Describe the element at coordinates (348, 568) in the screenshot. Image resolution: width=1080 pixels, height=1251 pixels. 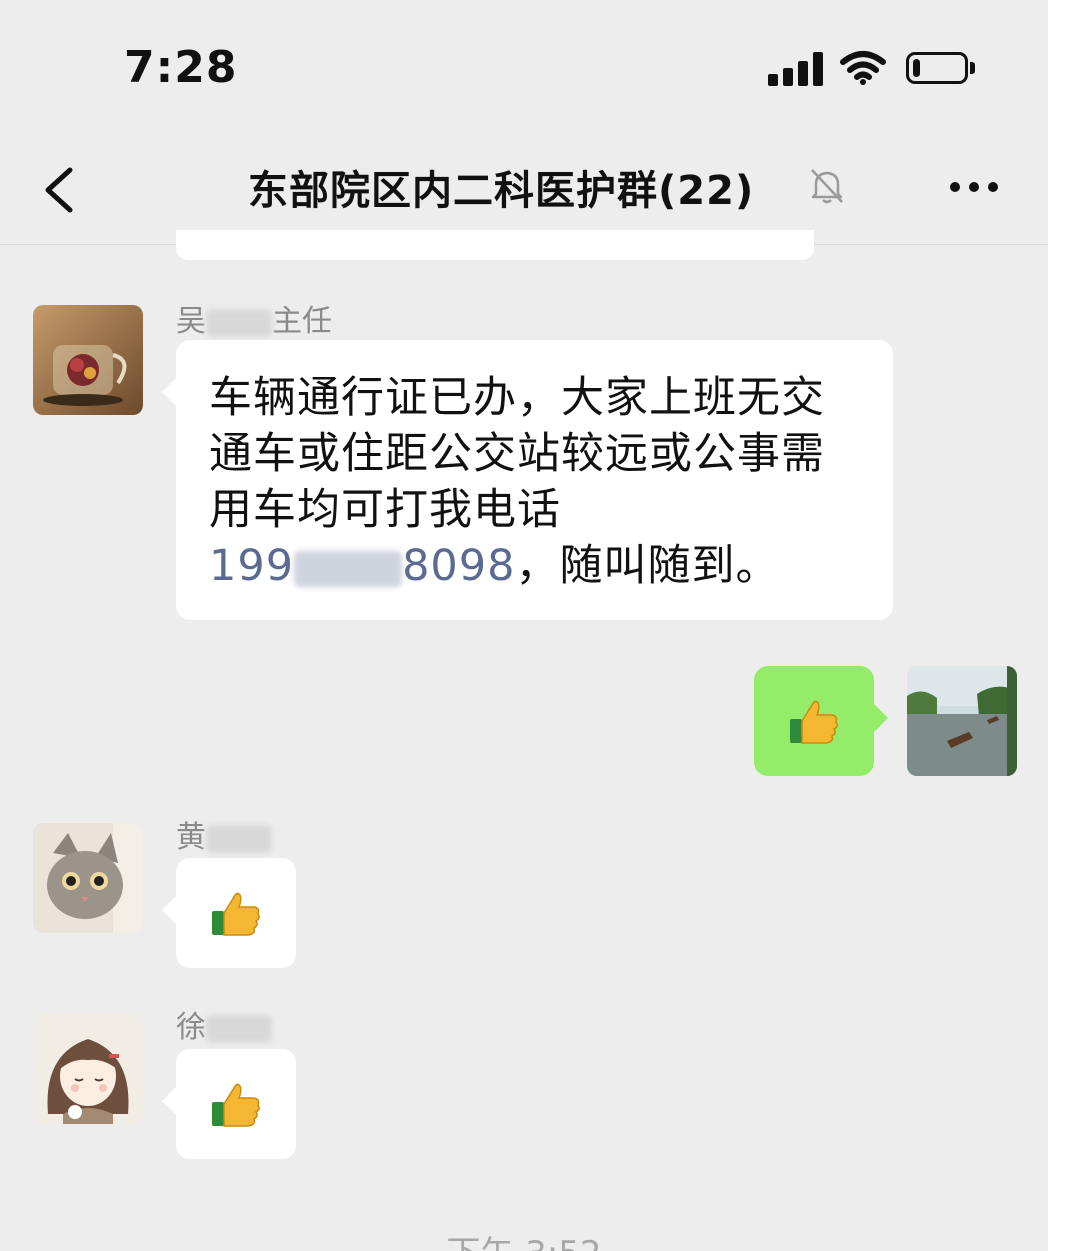
I see `blurred-phone-digits` at that location.